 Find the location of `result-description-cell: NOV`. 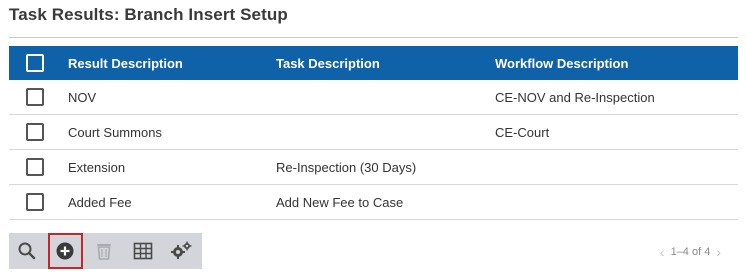

result-description-cell: NOV is located at coordinates (82, 97).